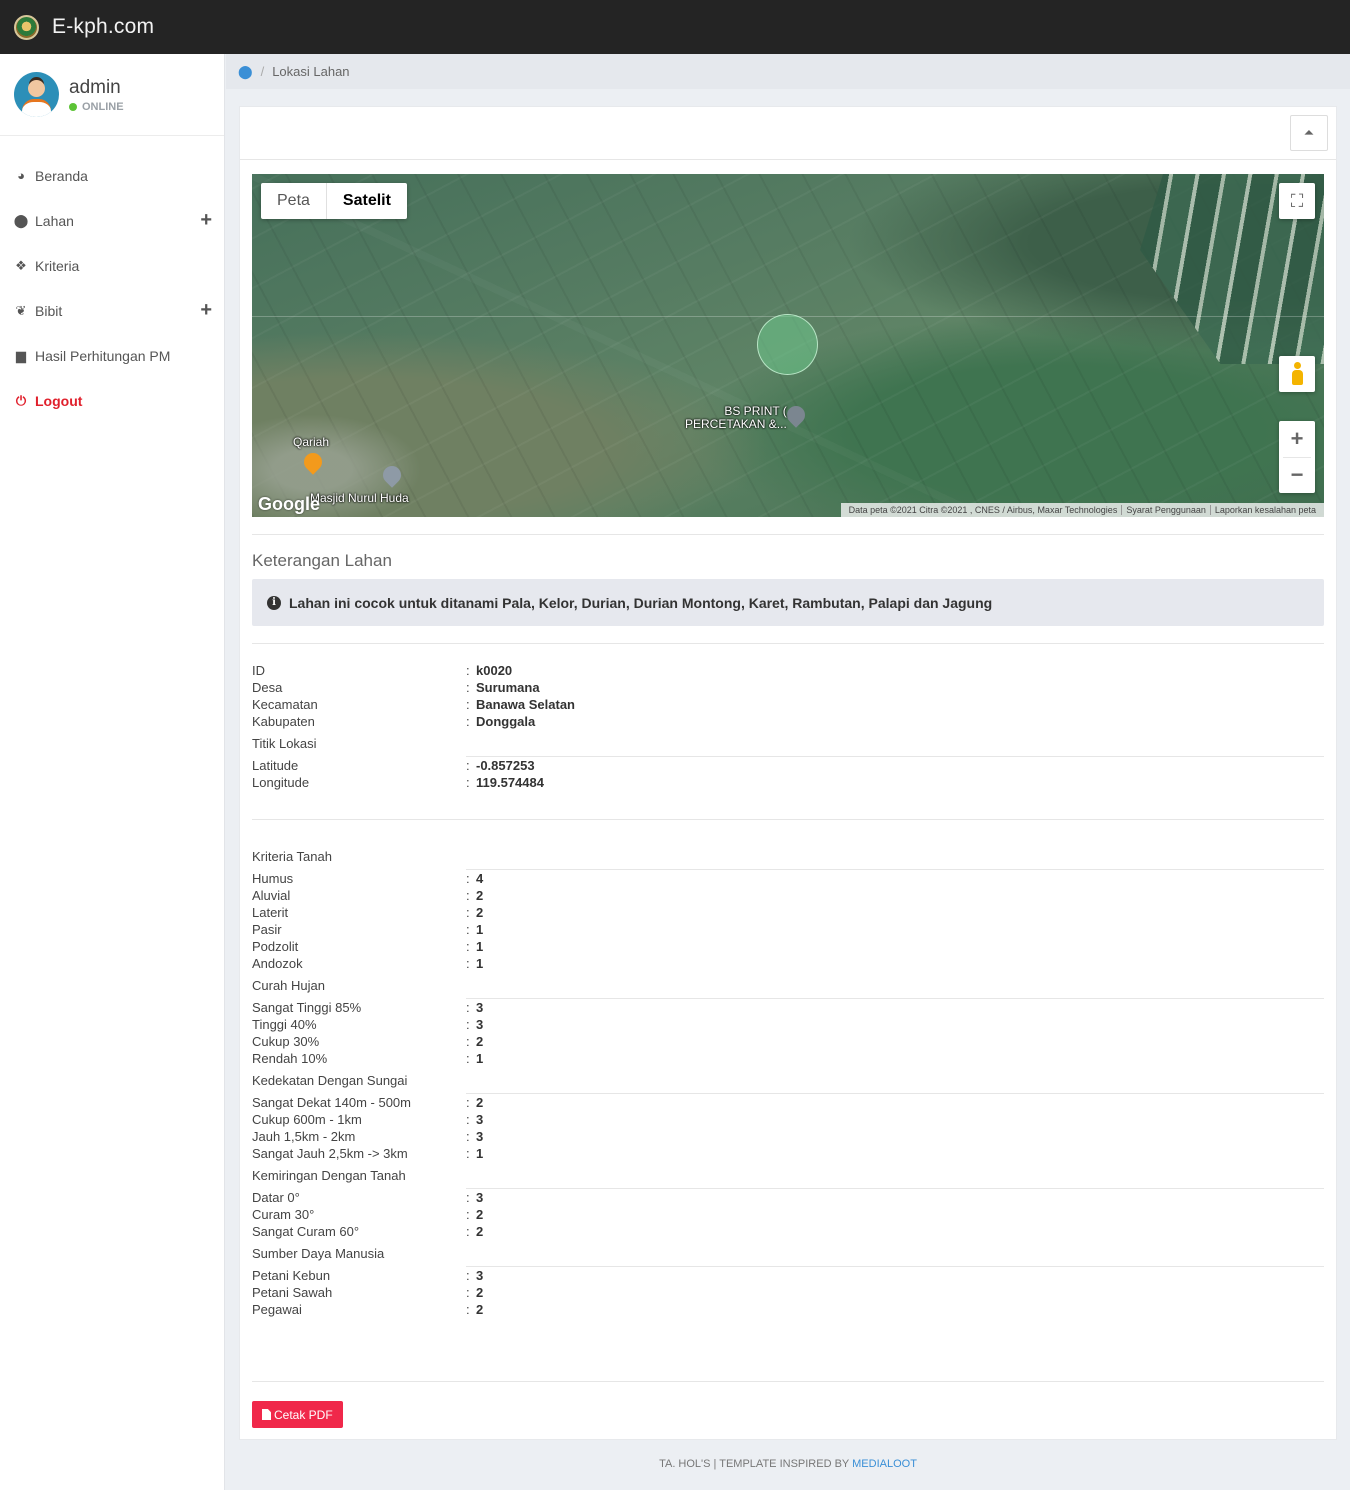 This screenshot has height=1490, width=1350. What do you see at coordinates (275, 946) in the screenshot?
I see `criteria-label: Podzolit` at bounding box center [275, 946].